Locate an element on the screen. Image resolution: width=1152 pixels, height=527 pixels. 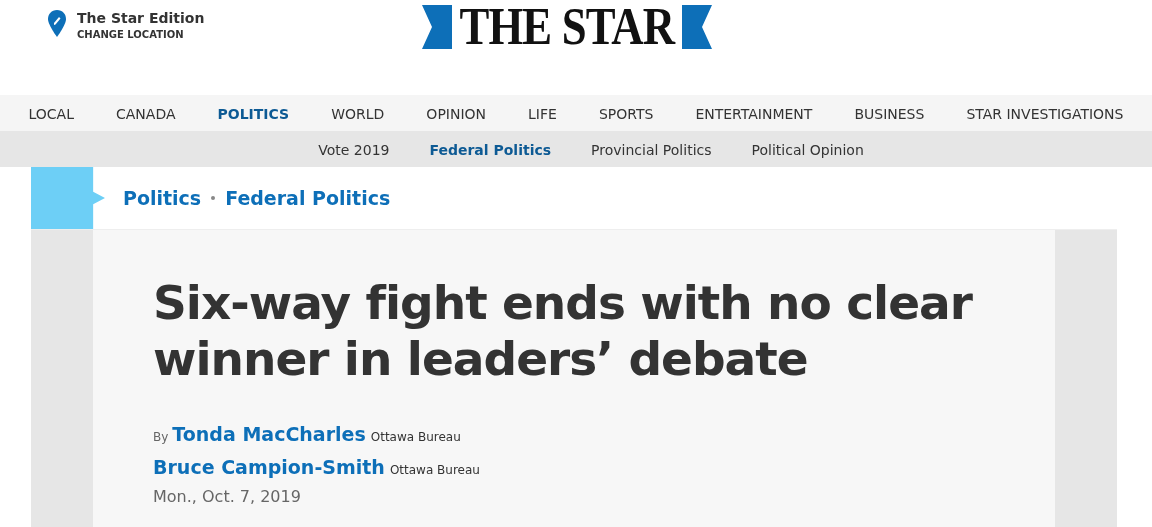
author-link: Tonda MacCharles is located at coordinates (269, 434).